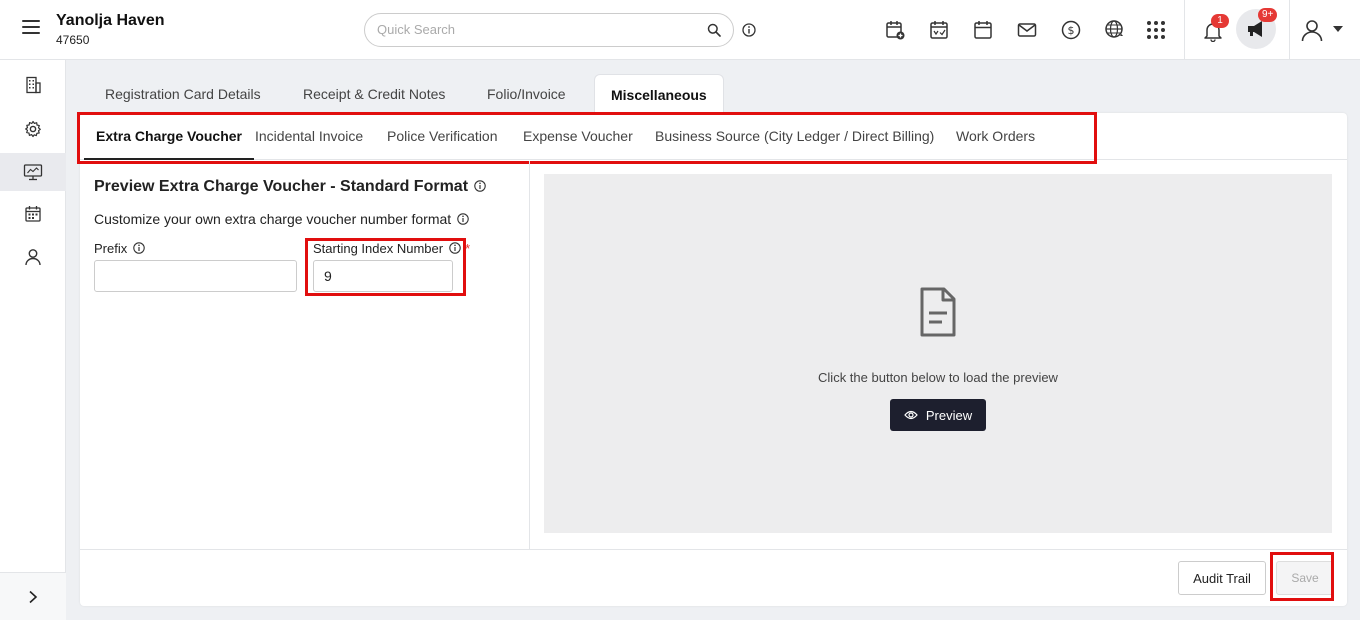 The image size is (1360, 620). What do you see at coordinates (195, 276) in the screenshot?
I see `prefix-input` at bounding box center [195, 276].